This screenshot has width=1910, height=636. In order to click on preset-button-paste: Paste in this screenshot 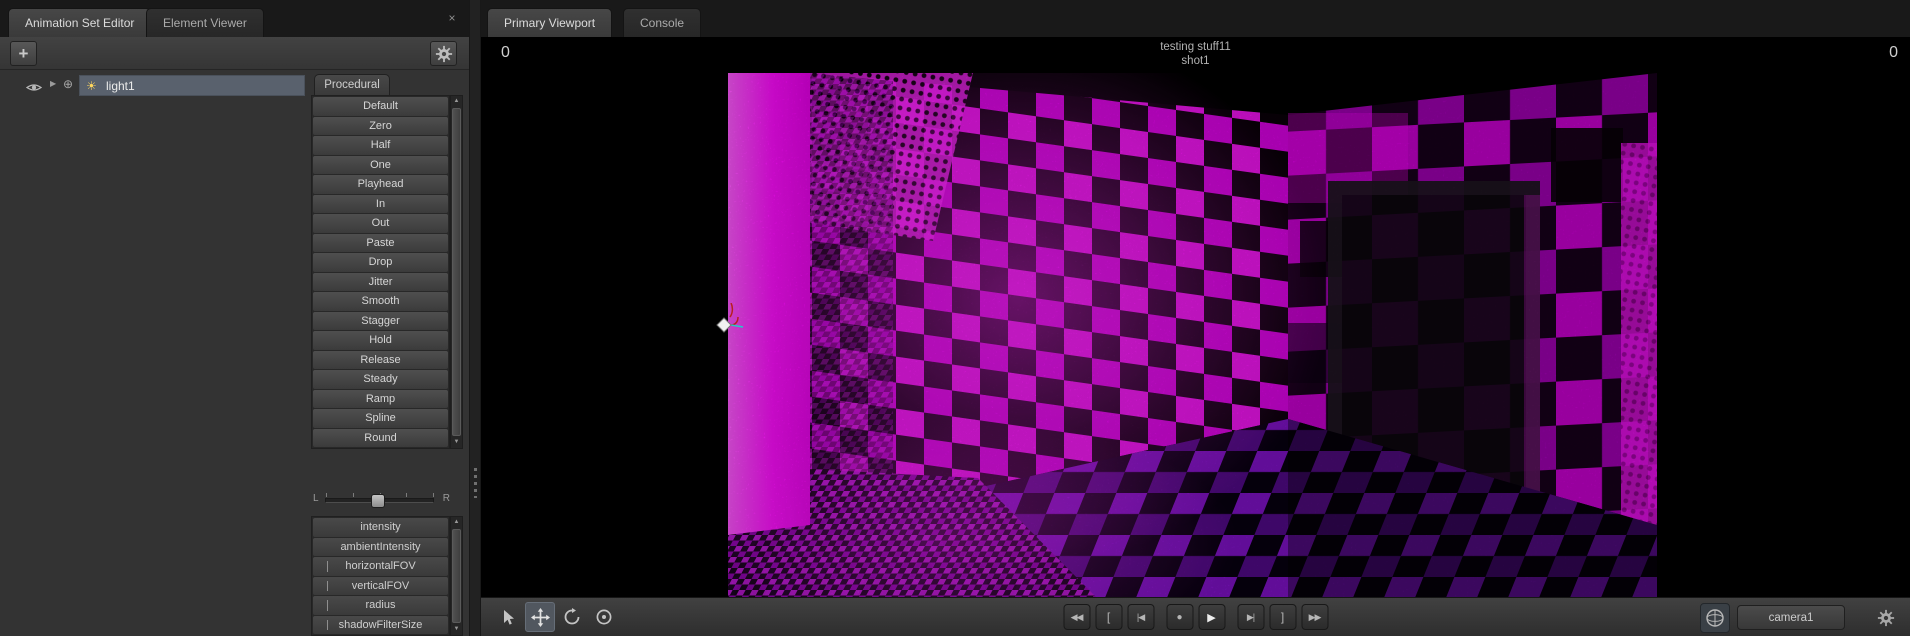, I will do `click(380, 242)`.